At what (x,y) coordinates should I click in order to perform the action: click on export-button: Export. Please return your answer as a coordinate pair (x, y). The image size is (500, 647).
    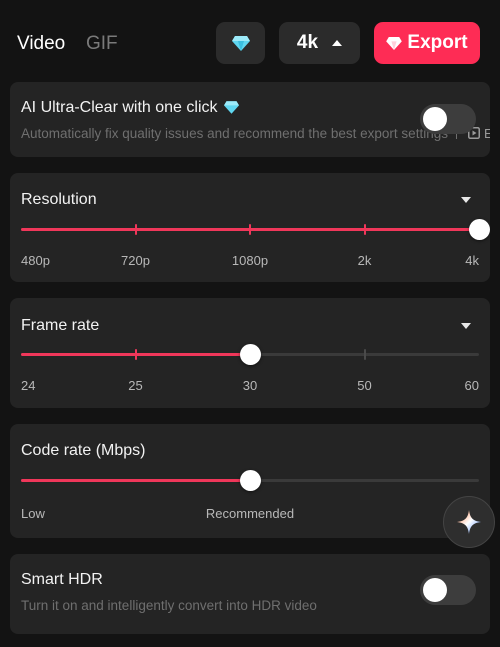
    Looking at the image, I should click on (427, 43).